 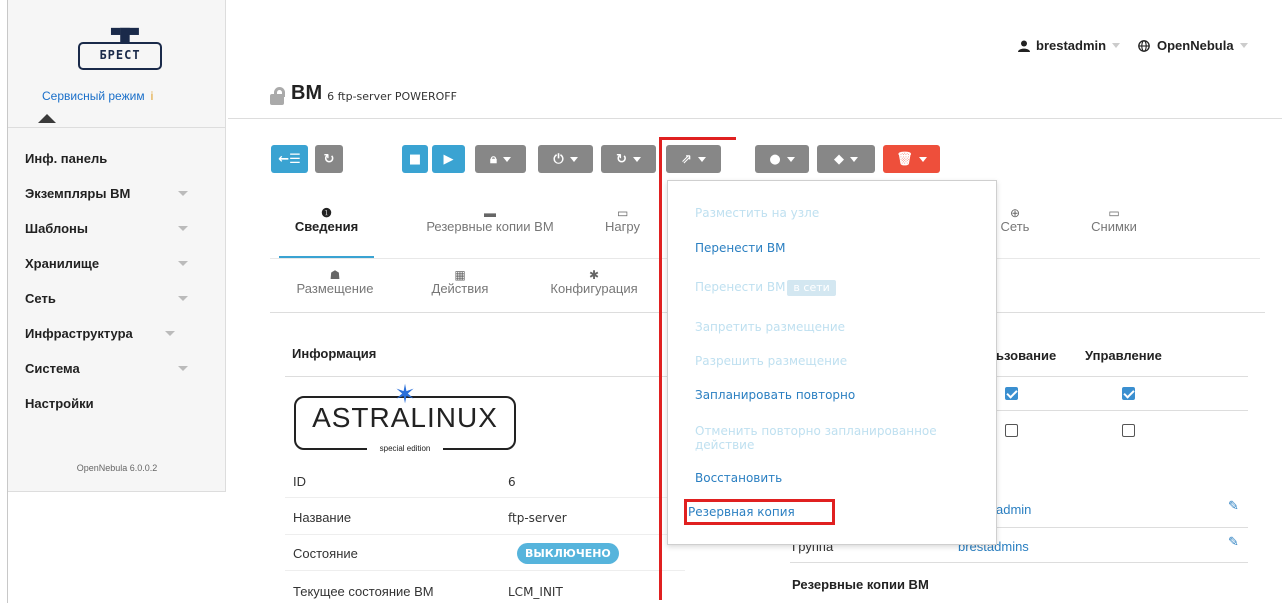 I want to click on tab-label: Действия, so click(x=460, y=288).